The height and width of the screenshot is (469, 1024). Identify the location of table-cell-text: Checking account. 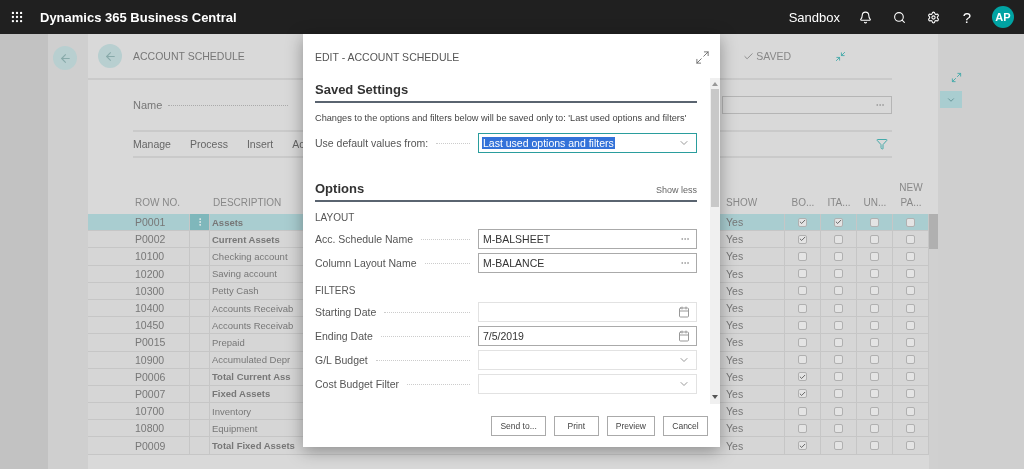
(249, 256).